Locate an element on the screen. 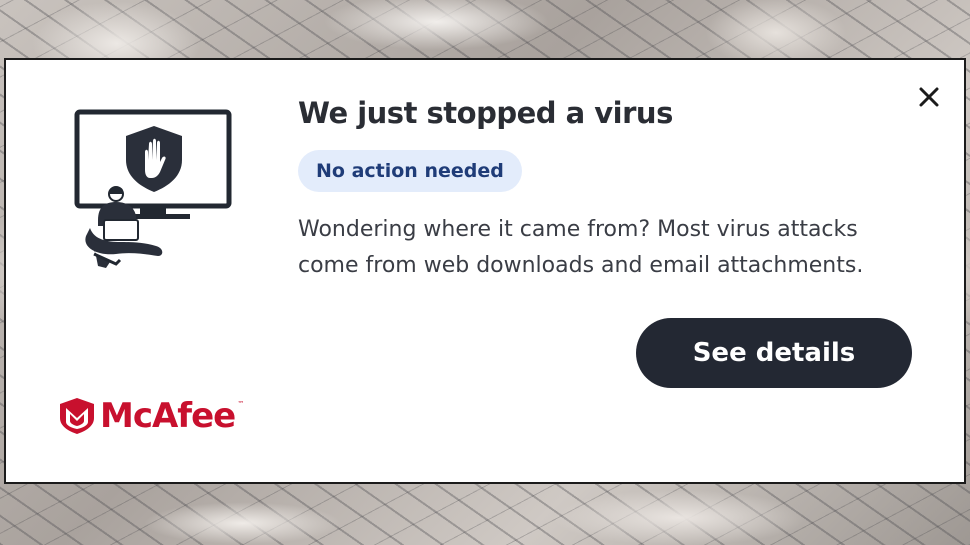 The width and height of the screenshot is (970, 545). status-badge: No action needed is located at coordinates (410, 171).